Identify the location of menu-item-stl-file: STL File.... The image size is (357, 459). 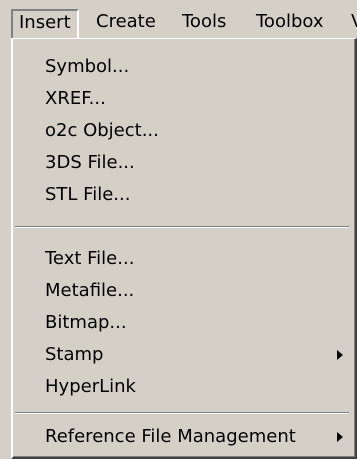
(183, 195).